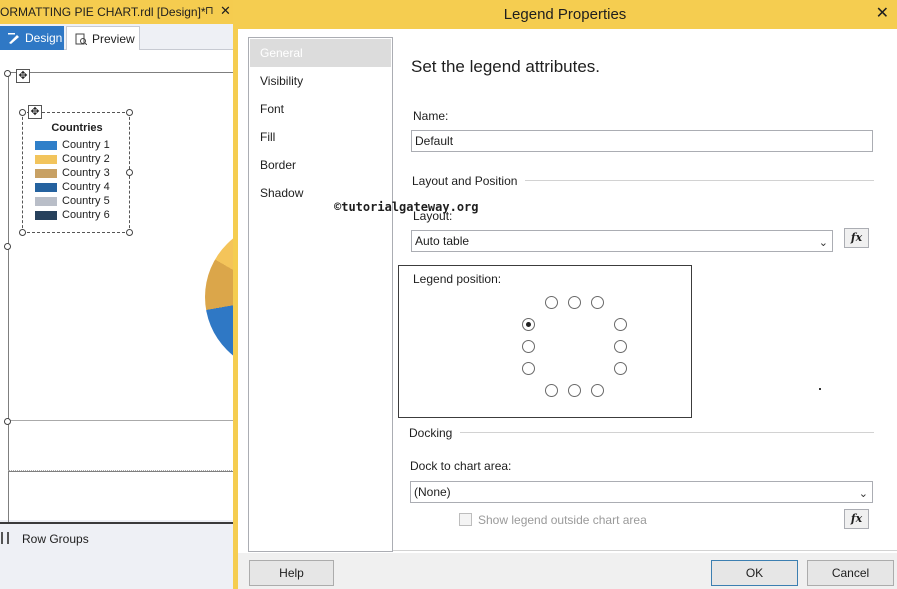 The height and width of the screenshot is (589, 897). Describe the element at coordinates (442, 241) in the screenshot. I see `layout-select-value: Auto table` at that location.